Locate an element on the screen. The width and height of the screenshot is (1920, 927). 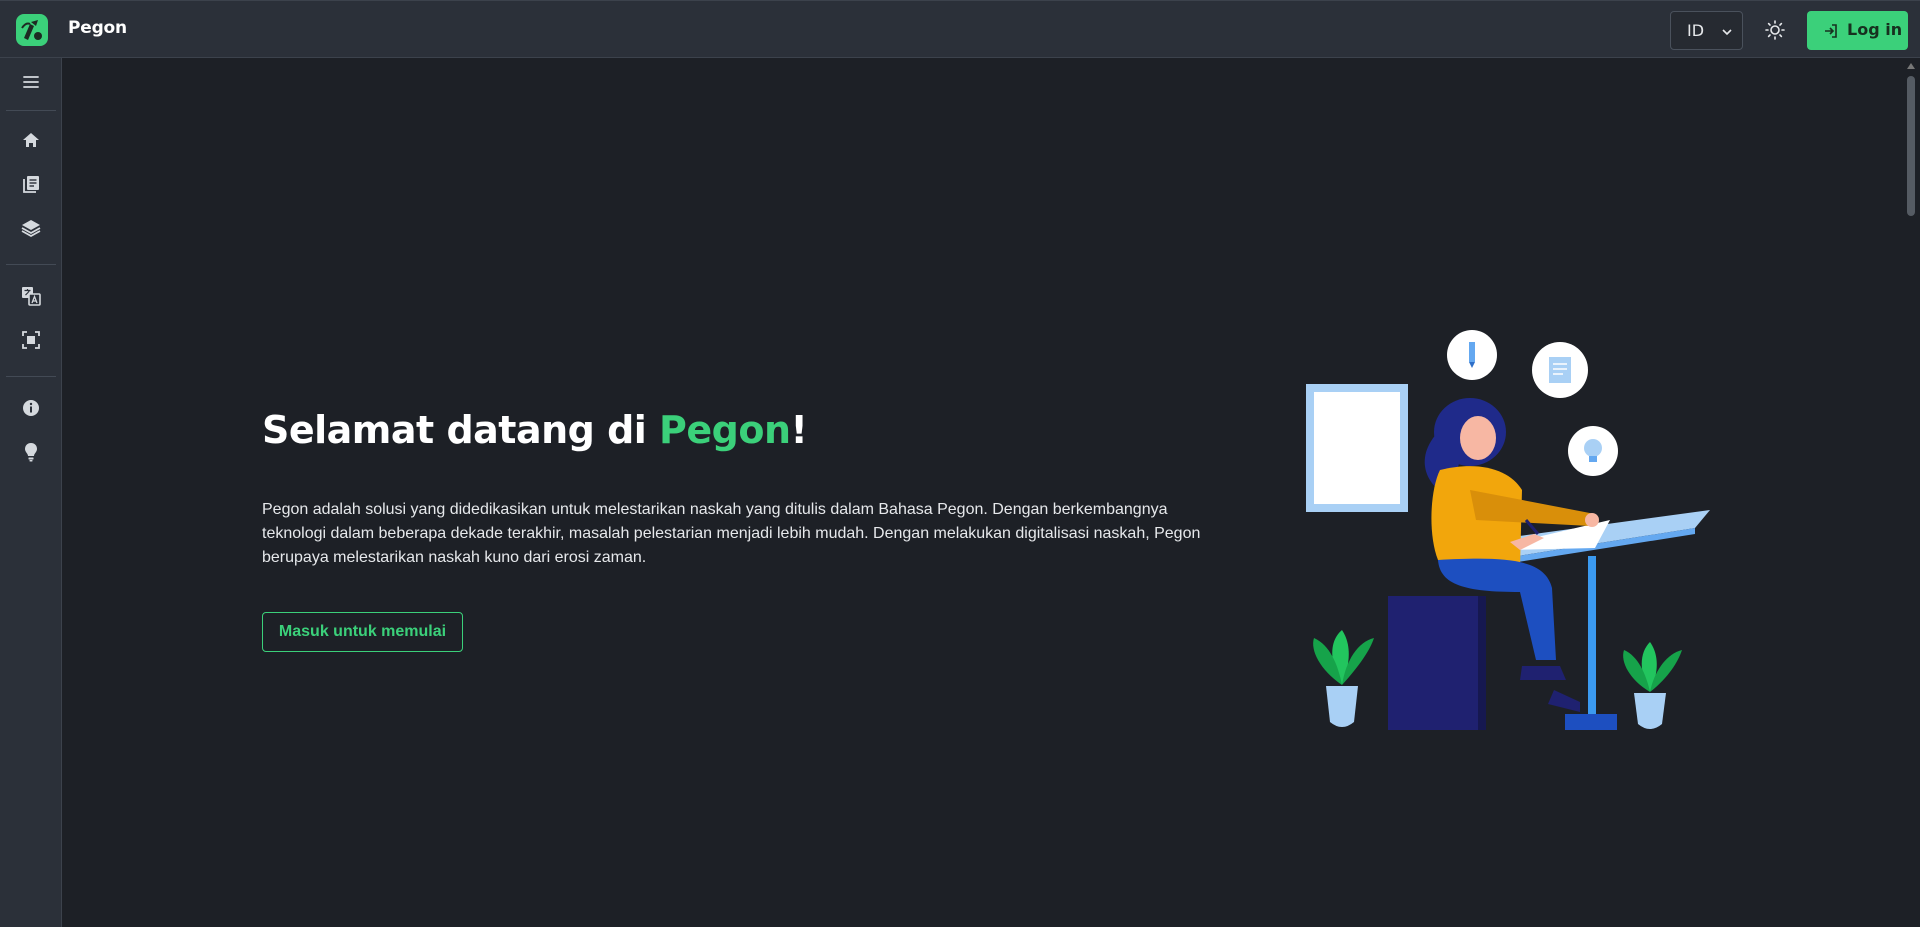
sidebar-item-scan is located at coordinates (31, 340).